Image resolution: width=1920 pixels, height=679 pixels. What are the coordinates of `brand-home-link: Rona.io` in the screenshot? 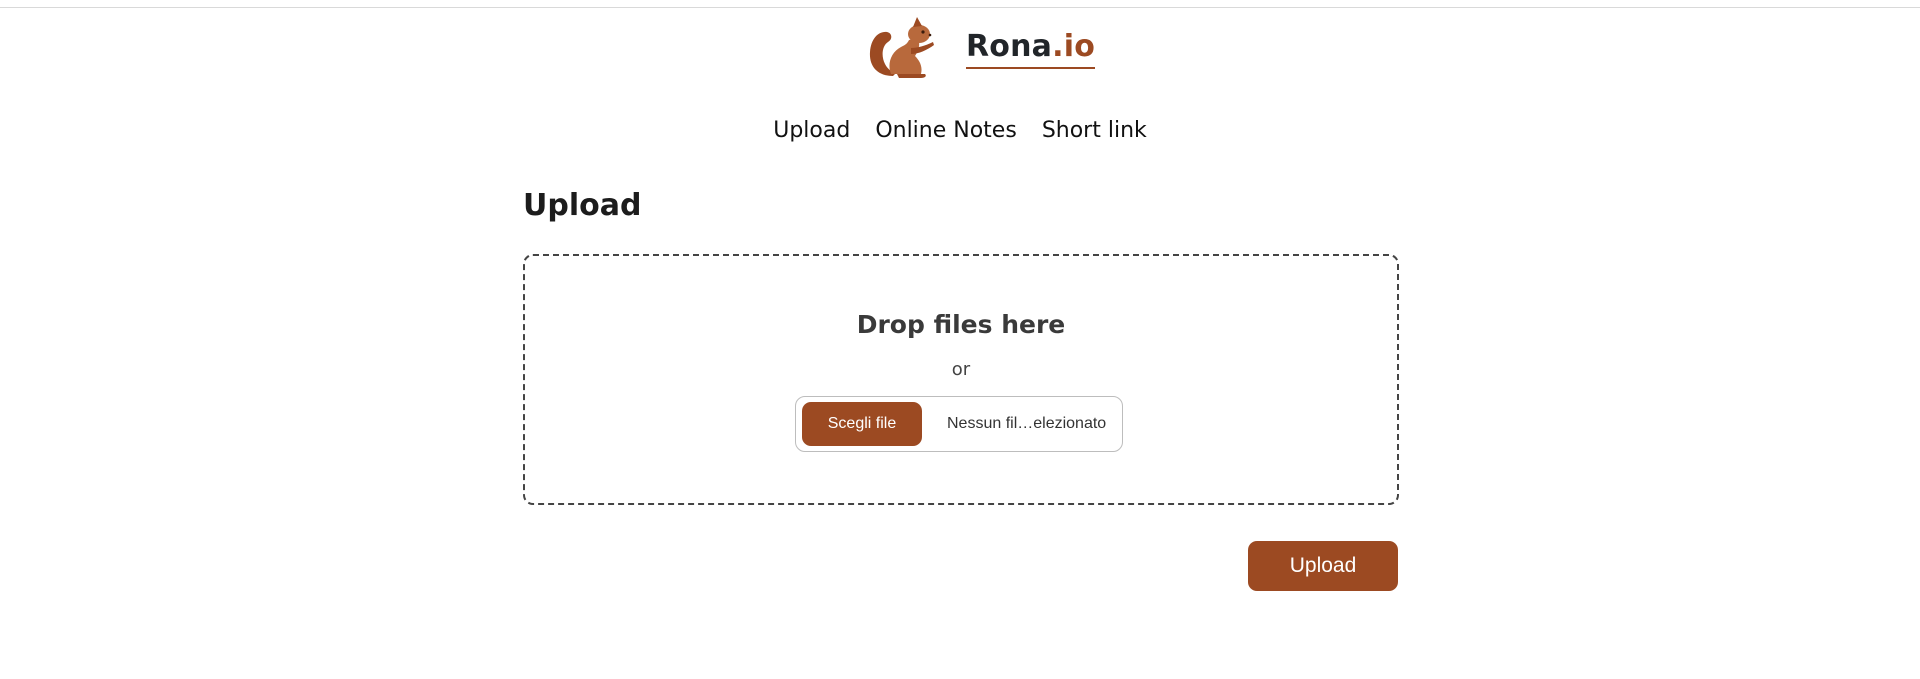 It's located at (981, 47).